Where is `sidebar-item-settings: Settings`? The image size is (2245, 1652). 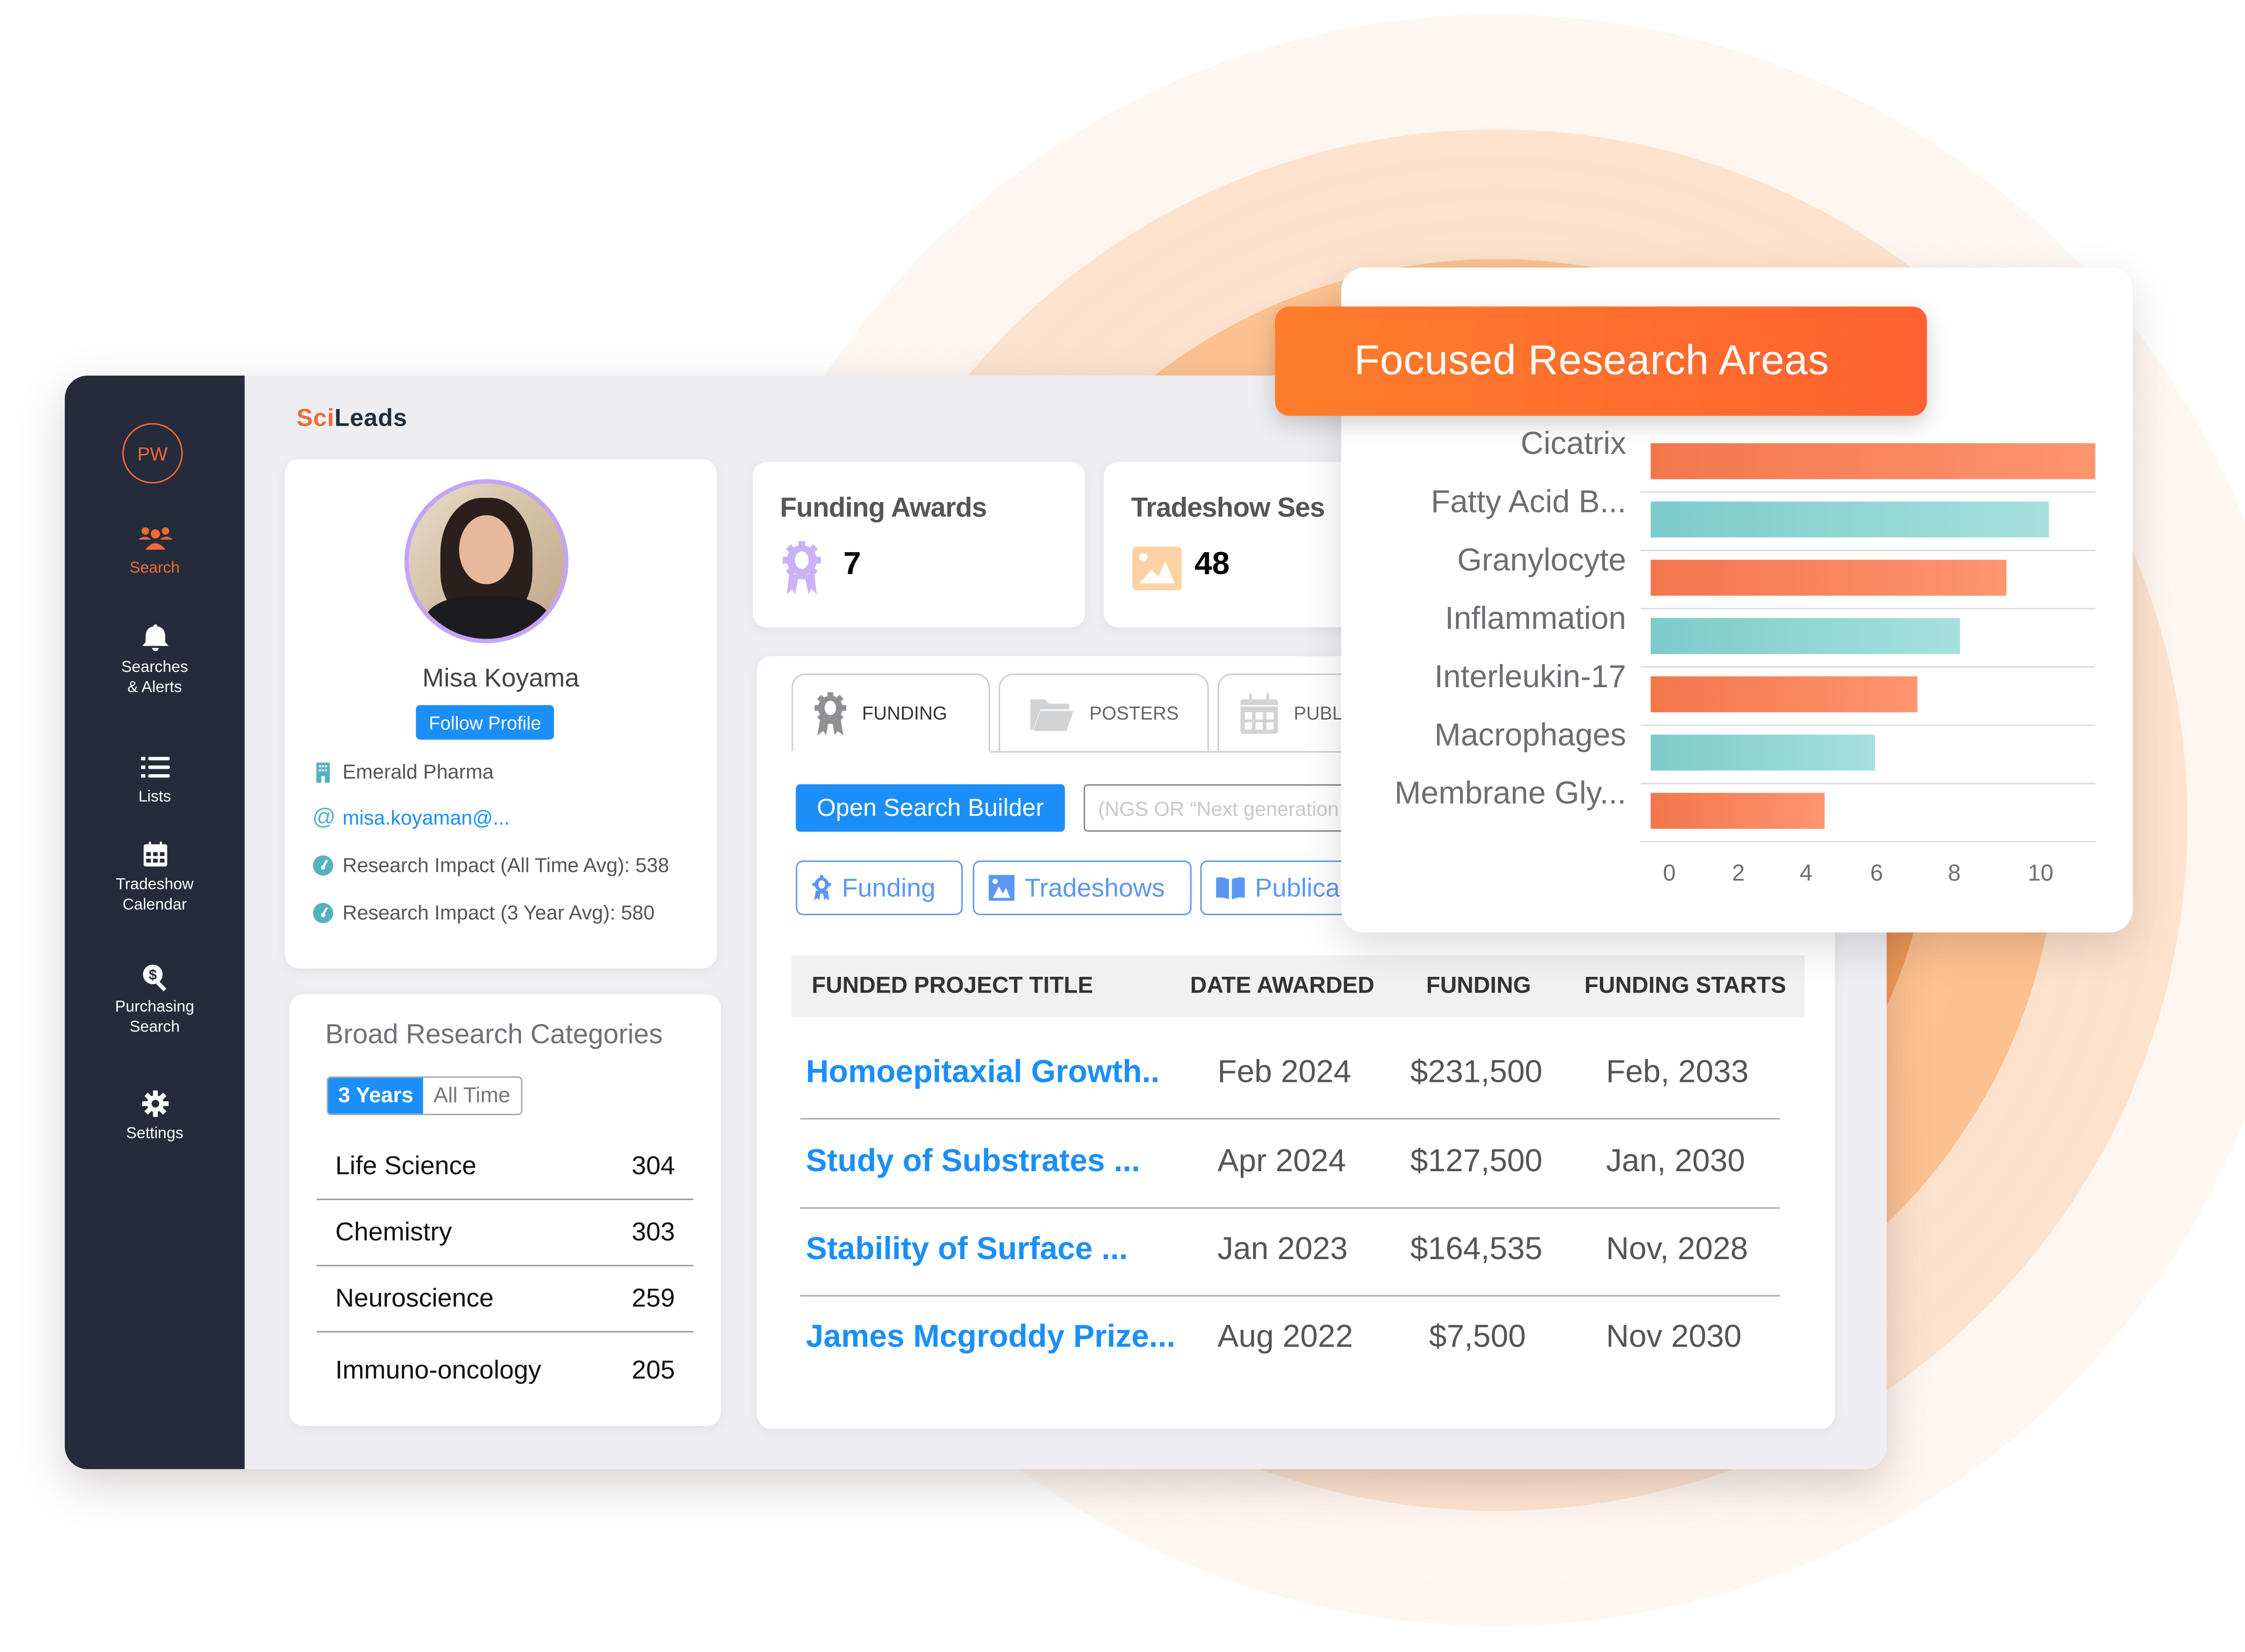 sidebar-item-settings: Settings is located at coordinates (155, 1116).